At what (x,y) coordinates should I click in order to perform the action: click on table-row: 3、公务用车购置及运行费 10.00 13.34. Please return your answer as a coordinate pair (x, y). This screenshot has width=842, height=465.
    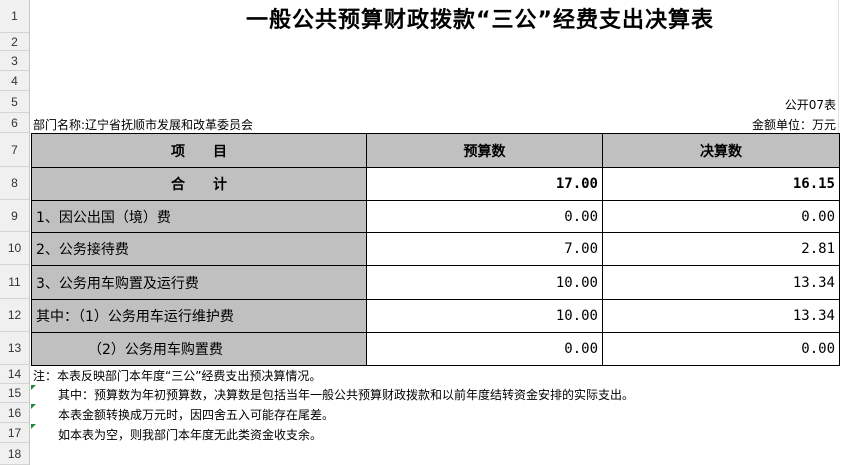
    Looking at the image, I should click on (435, 282).